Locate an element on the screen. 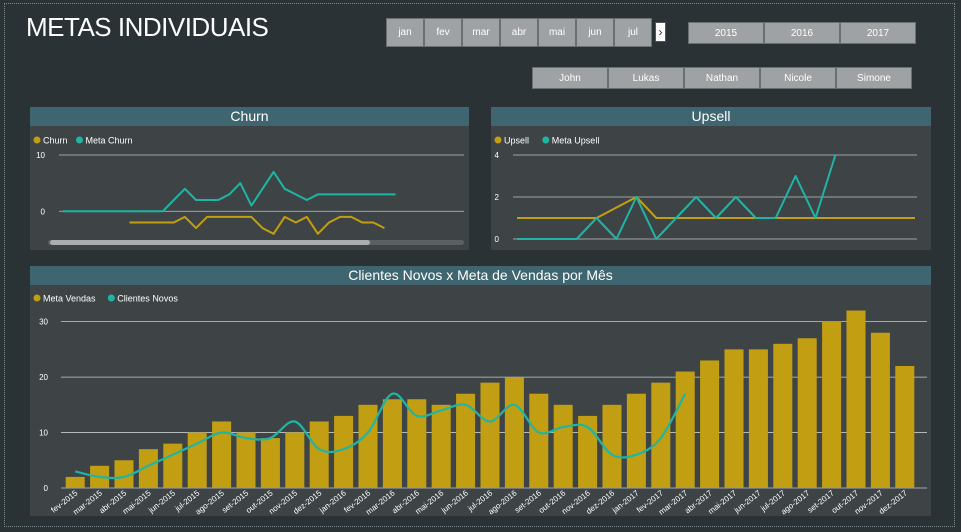 The width and height of the screenshot is (961, 532). x-tick-label: jan-2016 is located at coordinates (332, 501).